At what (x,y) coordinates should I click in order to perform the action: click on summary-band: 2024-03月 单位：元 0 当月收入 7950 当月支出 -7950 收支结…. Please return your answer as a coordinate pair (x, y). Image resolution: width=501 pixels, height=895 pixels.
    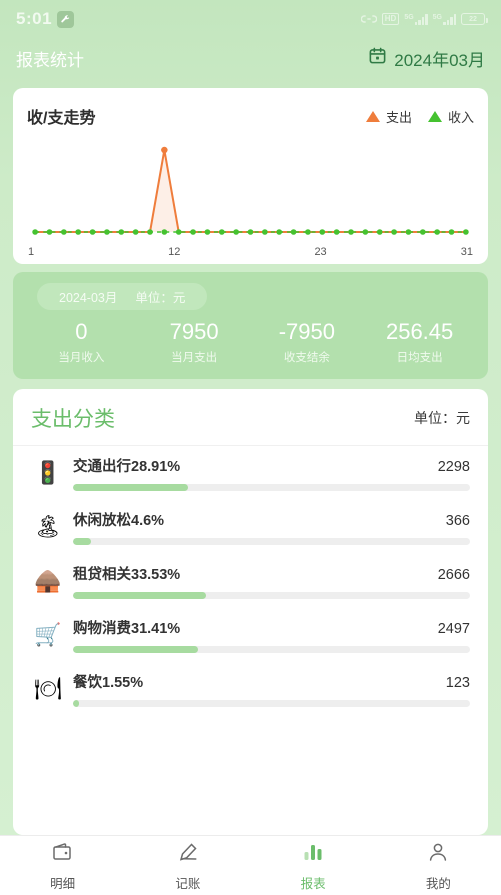
    Looking at the image, I should click on (250, 326).